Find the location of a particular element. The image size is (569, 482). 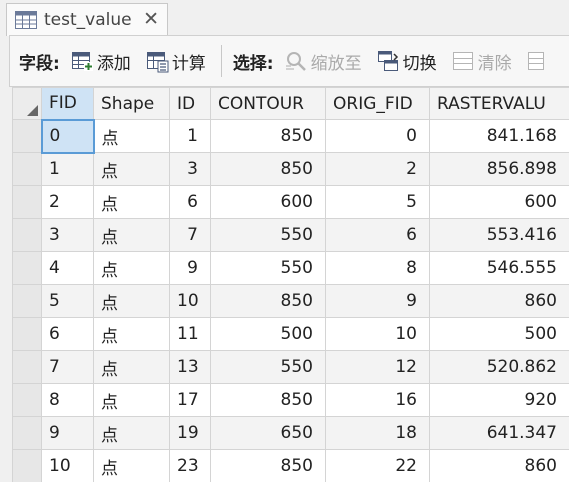

cell-contour: 500 is located at coordinates (268, 334).